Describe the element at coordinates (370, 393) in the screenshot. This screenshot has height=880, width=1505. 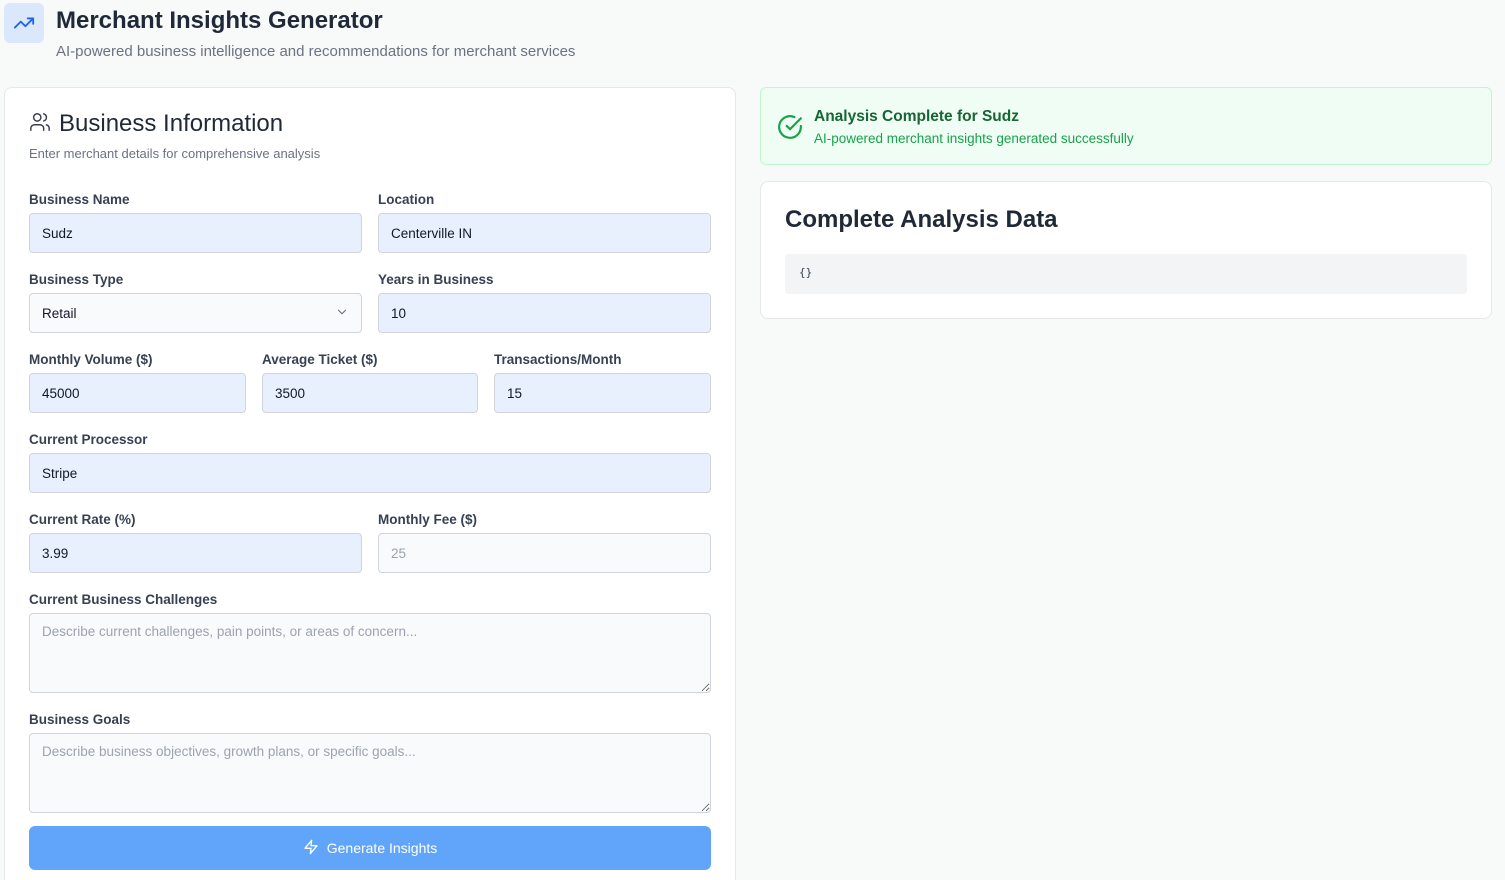
I see `average-ticket-input` at that location.